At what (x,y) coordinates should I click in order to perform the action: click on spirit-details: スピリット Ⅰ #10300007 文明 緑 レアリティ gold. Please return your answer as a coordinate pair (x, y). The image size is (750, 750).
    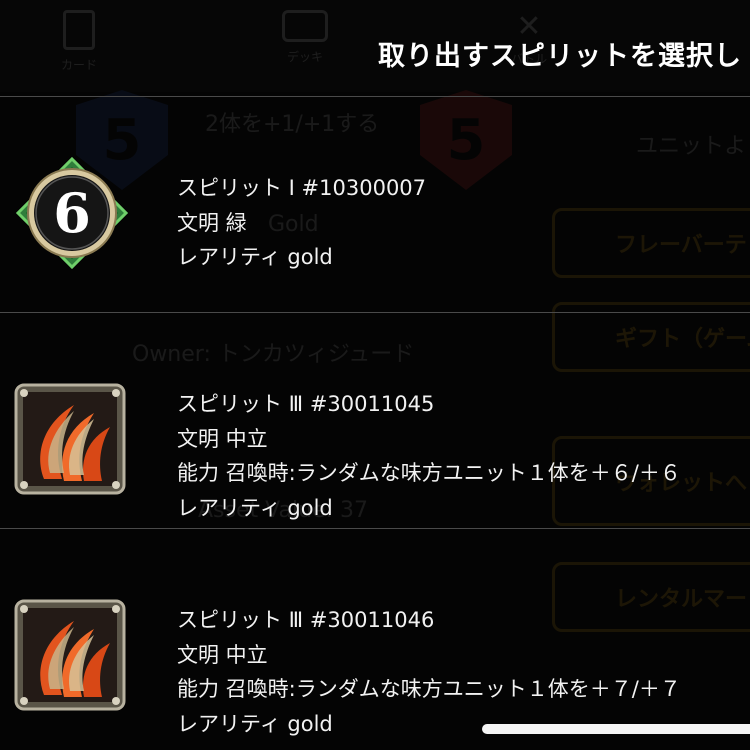
    Looking at the image, I should click on (301, 223).